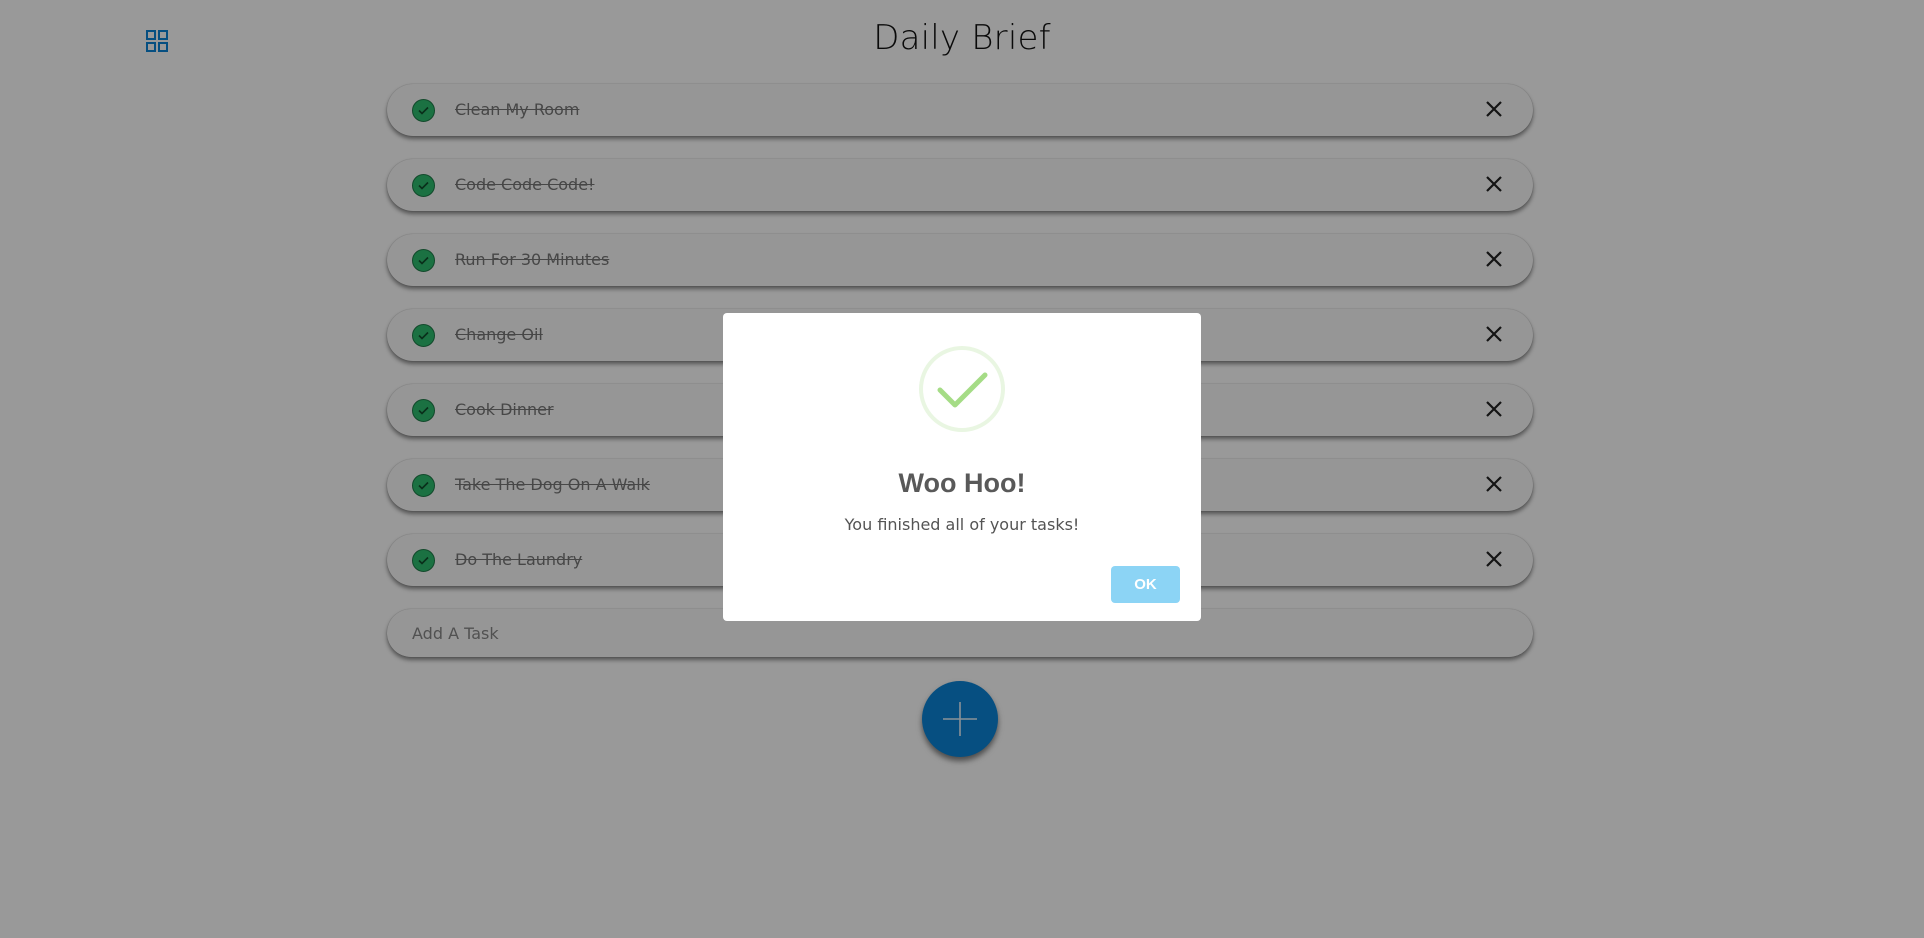  I want to click on dialog-title: Woo Hoo!, so click(962, 483).